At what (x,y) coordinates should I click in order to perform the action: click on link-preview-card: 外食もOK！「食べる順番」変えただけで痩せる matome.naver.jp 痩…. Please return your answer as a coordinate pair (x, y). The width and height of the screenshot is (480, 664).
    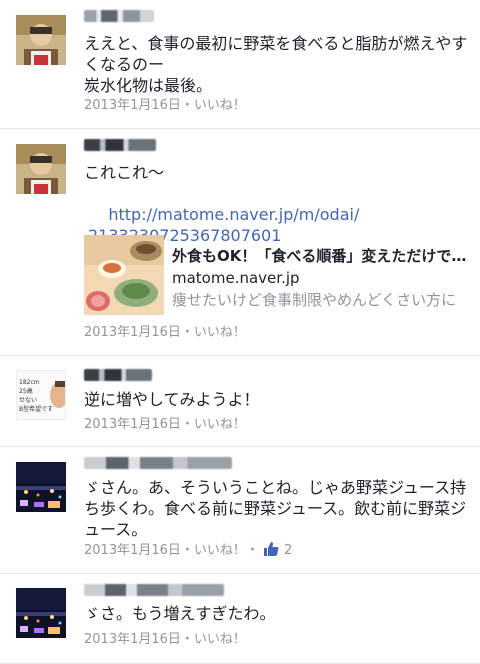
    Looking at the image, I should click on (277, 276).